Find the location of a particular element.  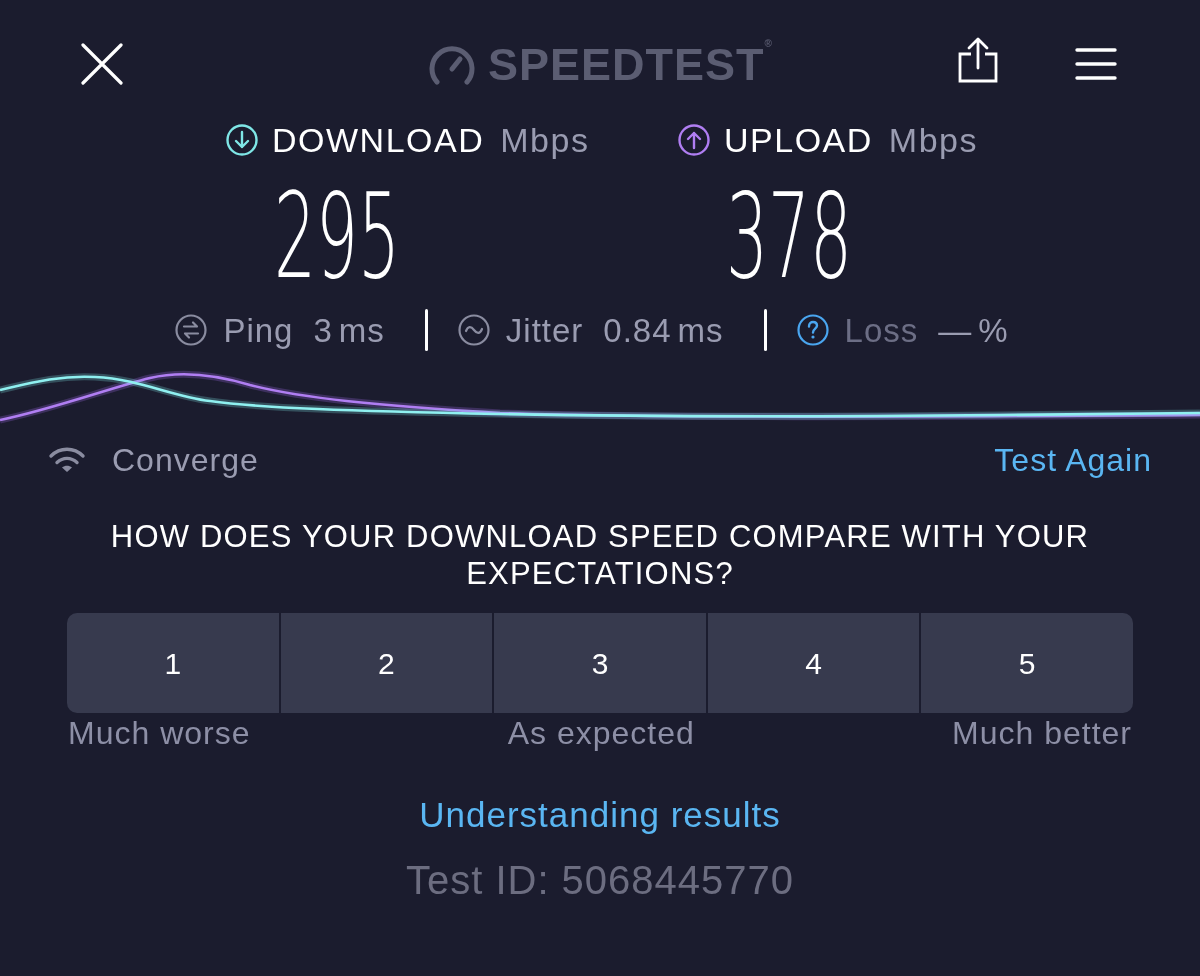

speedtest-logo-text: SPEEDTEST$^{®}$ is located at coordinates (630, 64).